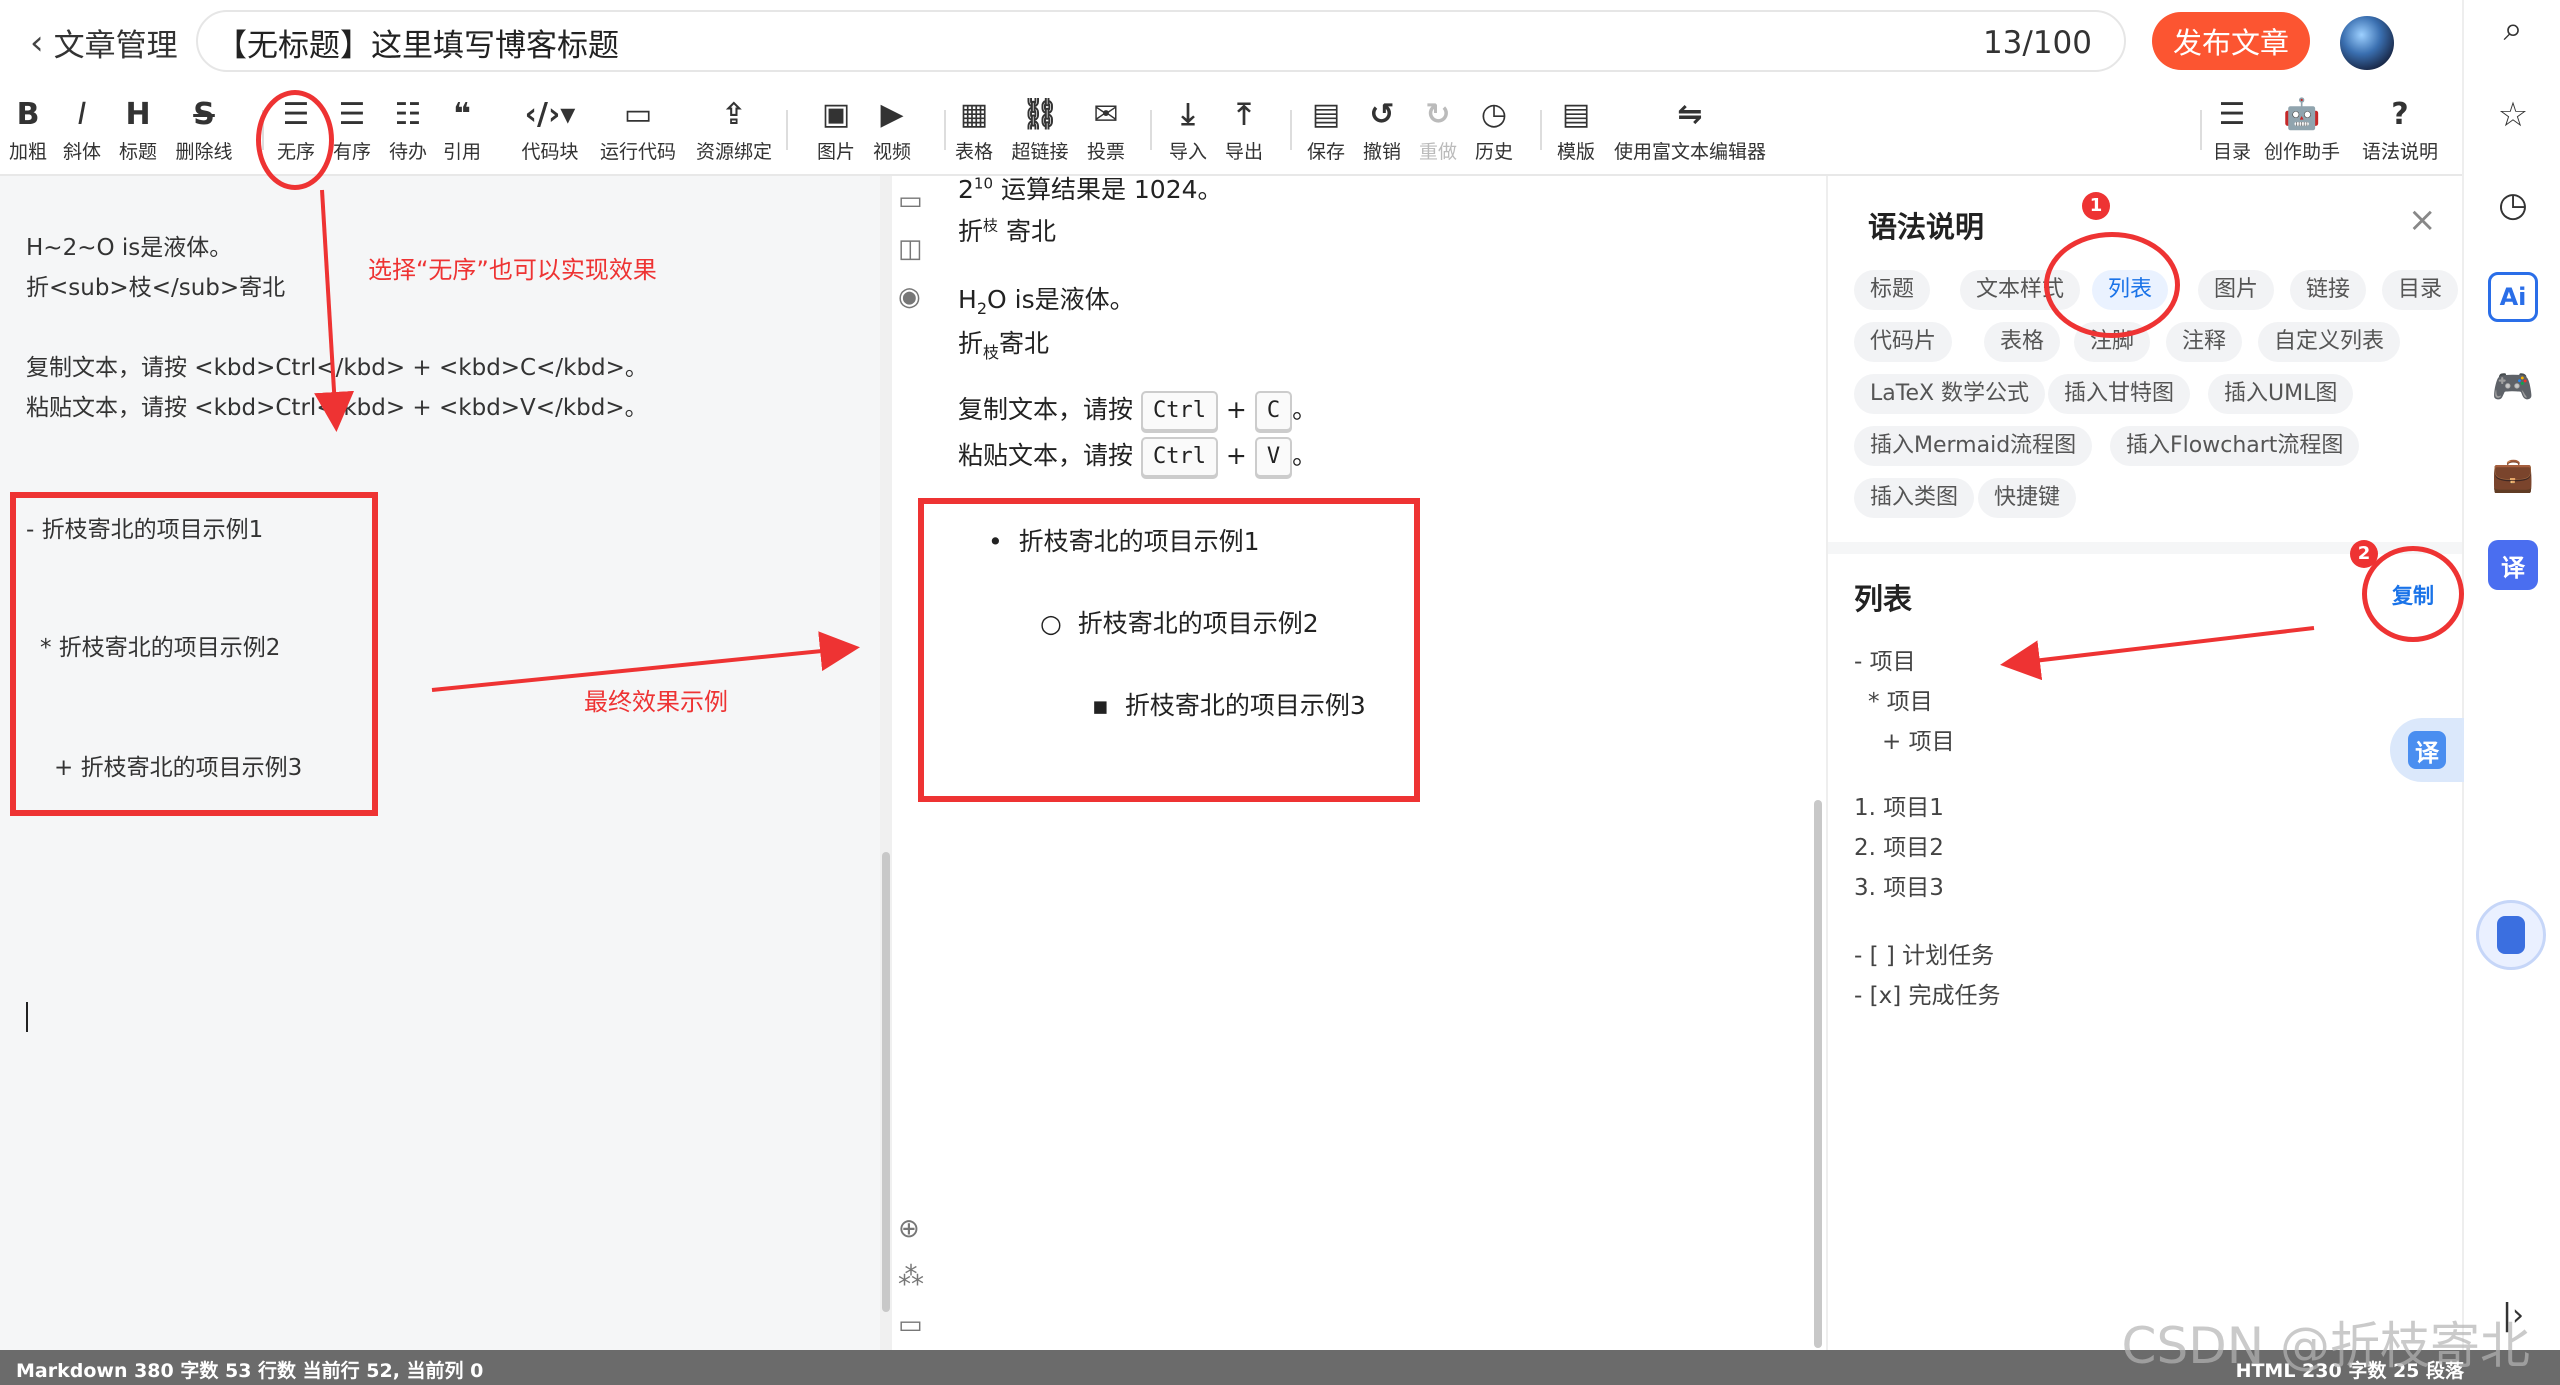 The height and width of the screenshot is (1385, 2560). I want to click on annotation-box-editor, so click(194, 654).